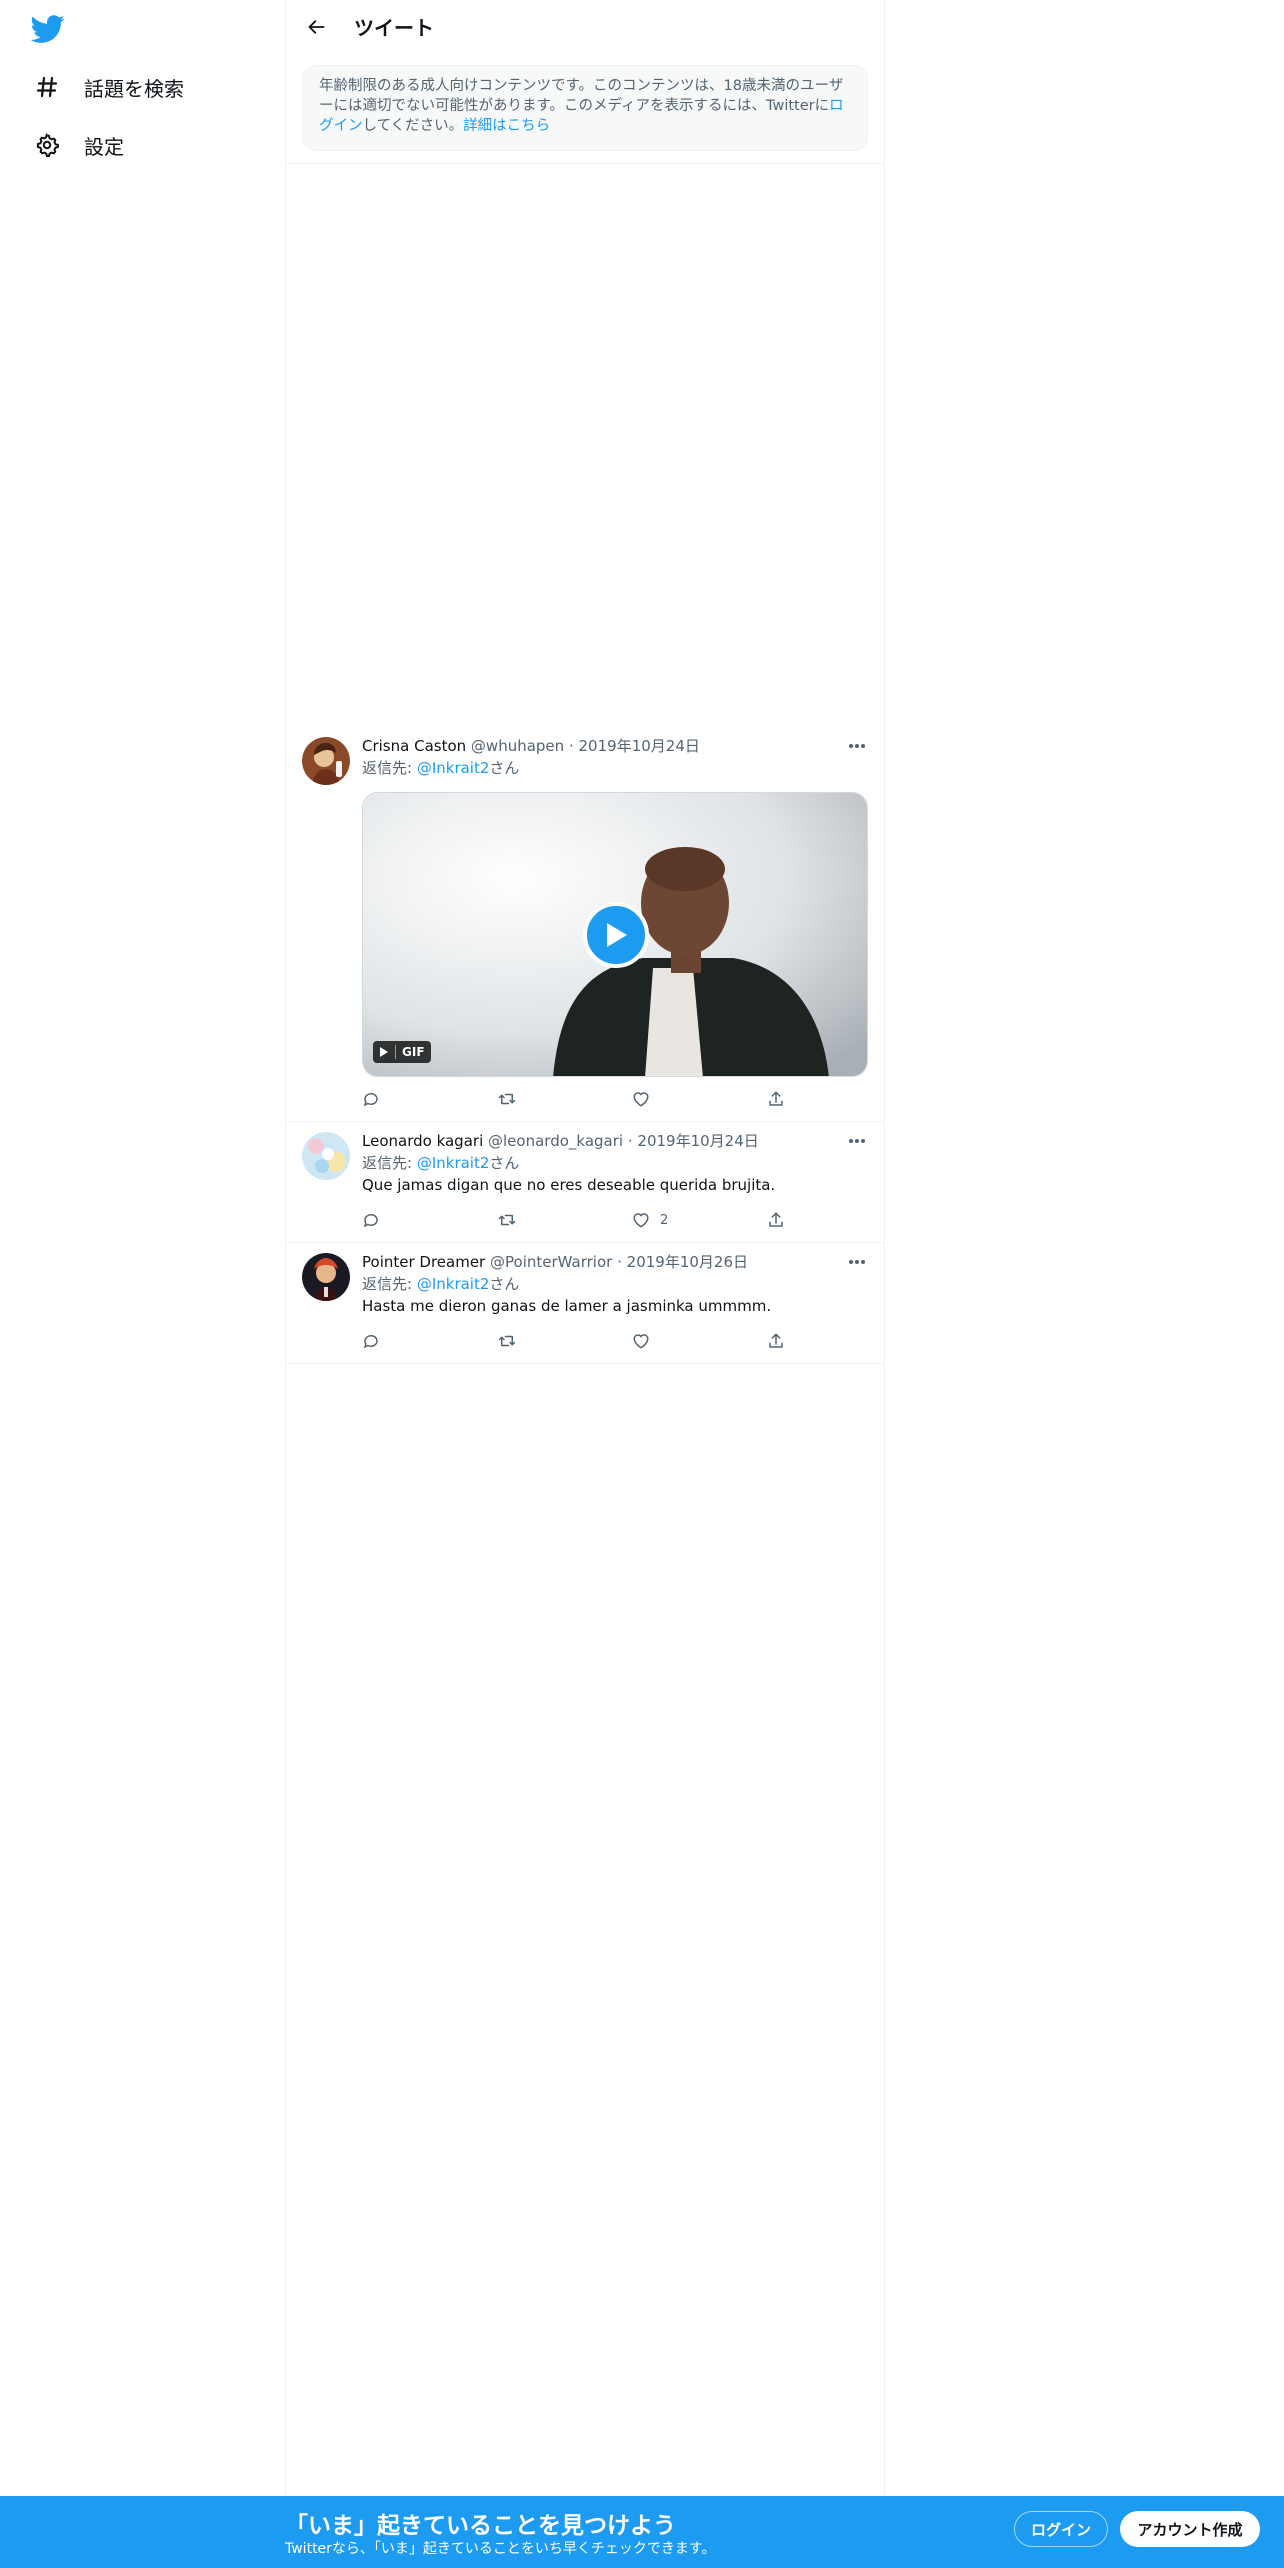  Describe the element at coordinates (687, 1262) in the screenshot. I see `tweet-date: 2019年10月26日` at that location.